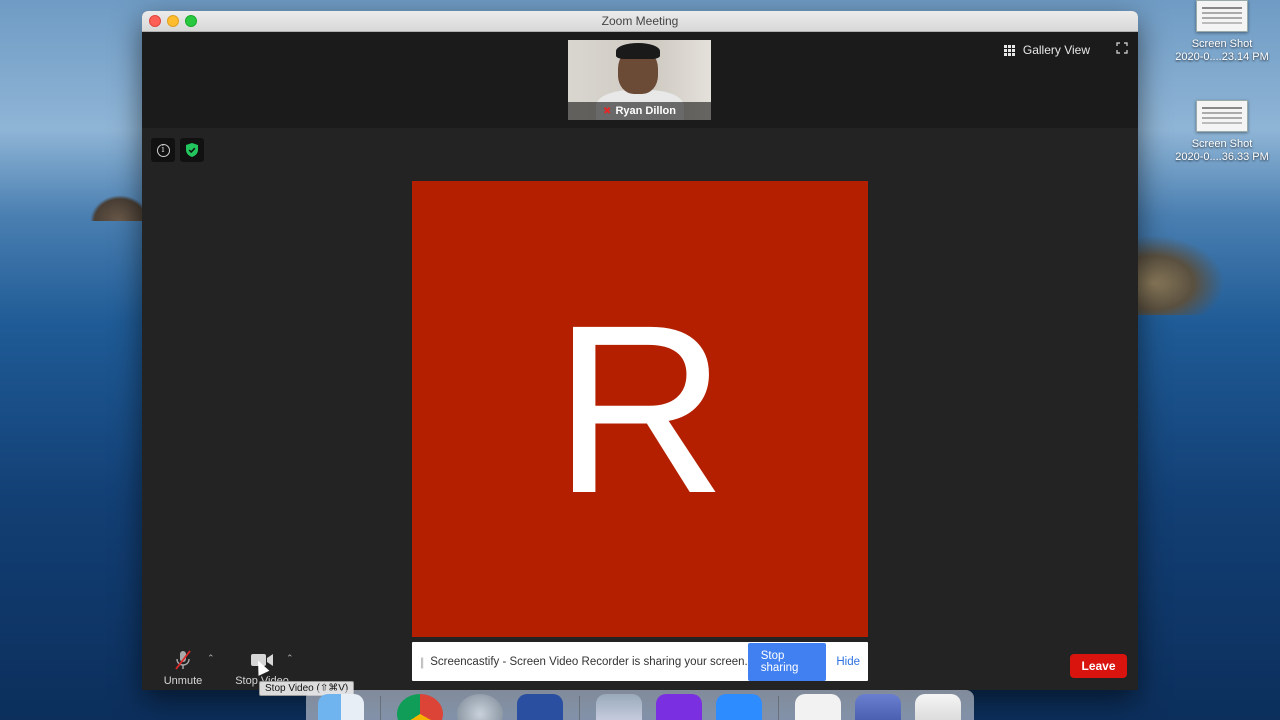 This screenshot has width=1280, height=720. What do you see at coordinates (1009, 50) in the screenshot?
I see `grid-icon` at bounding box center [1009, 50].